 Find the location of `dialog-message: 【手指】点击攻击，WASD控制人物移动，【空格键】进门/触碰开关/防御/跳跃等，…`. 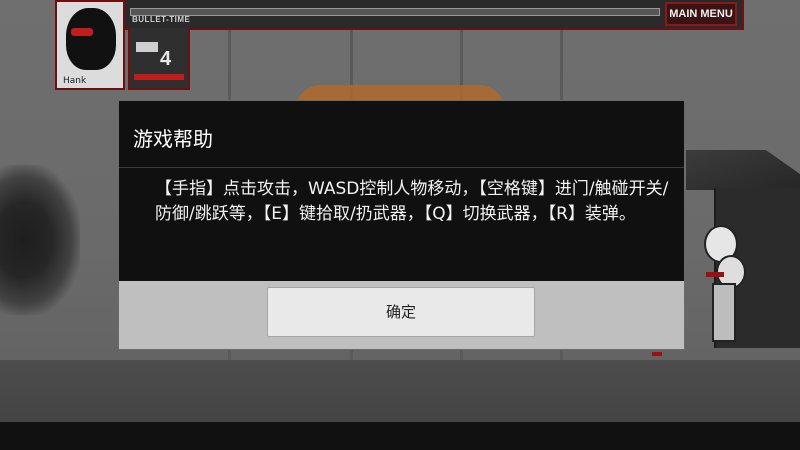

dialog-message: 【手指】点击攻击，WASD控制人物移动，【空格键】进门/触碰开关/防御/跳跃等，… is located at coordinates (412, 201).